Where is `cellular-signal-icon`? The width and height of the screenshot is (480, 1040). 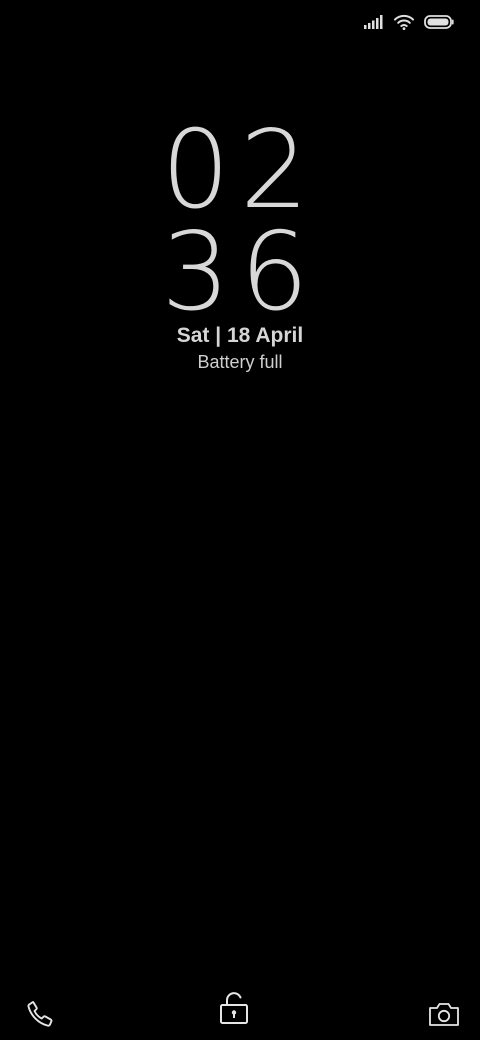
cellular-signal-icon is located at coordinates (374, 22).